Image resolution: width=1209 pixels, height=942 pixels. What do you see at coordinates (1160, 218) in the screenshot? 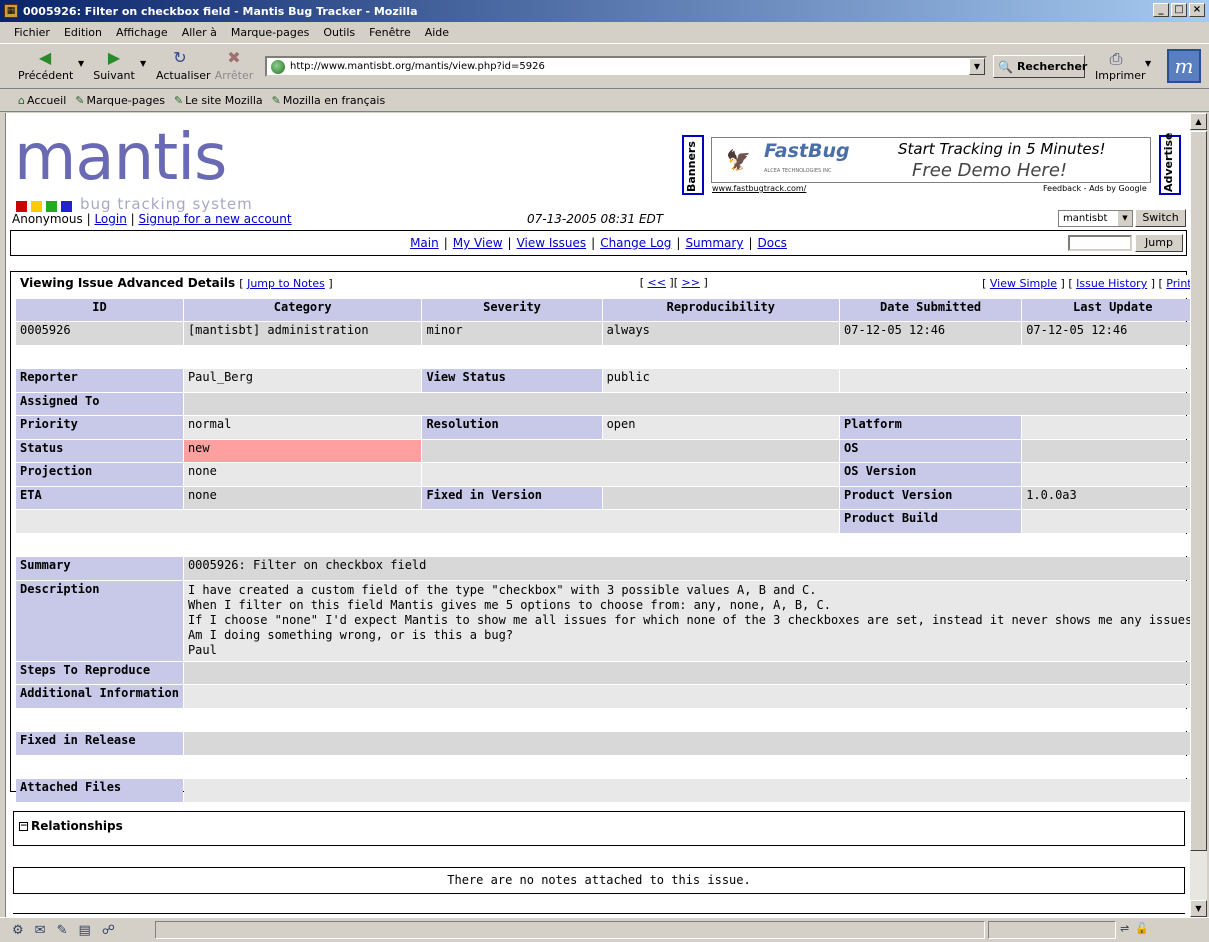
I see `switch-button: Switch` at bounding box center [1160, 218].